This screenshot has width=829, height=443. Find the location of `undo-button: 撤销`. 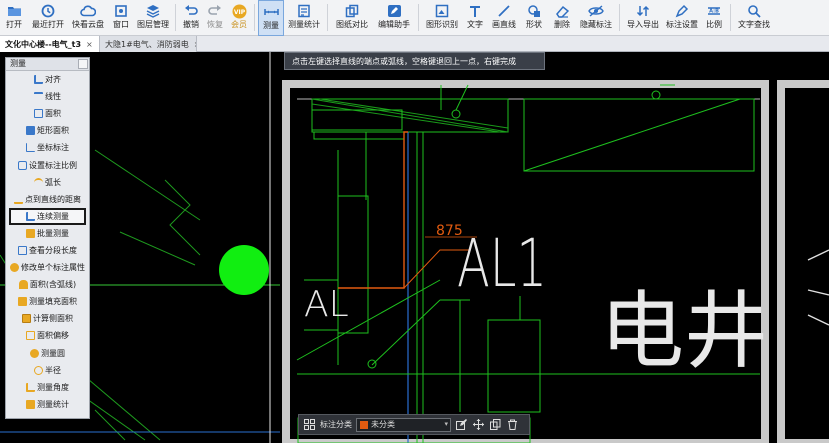

undo-button: 撤销 is located at coordinates (191, 18).